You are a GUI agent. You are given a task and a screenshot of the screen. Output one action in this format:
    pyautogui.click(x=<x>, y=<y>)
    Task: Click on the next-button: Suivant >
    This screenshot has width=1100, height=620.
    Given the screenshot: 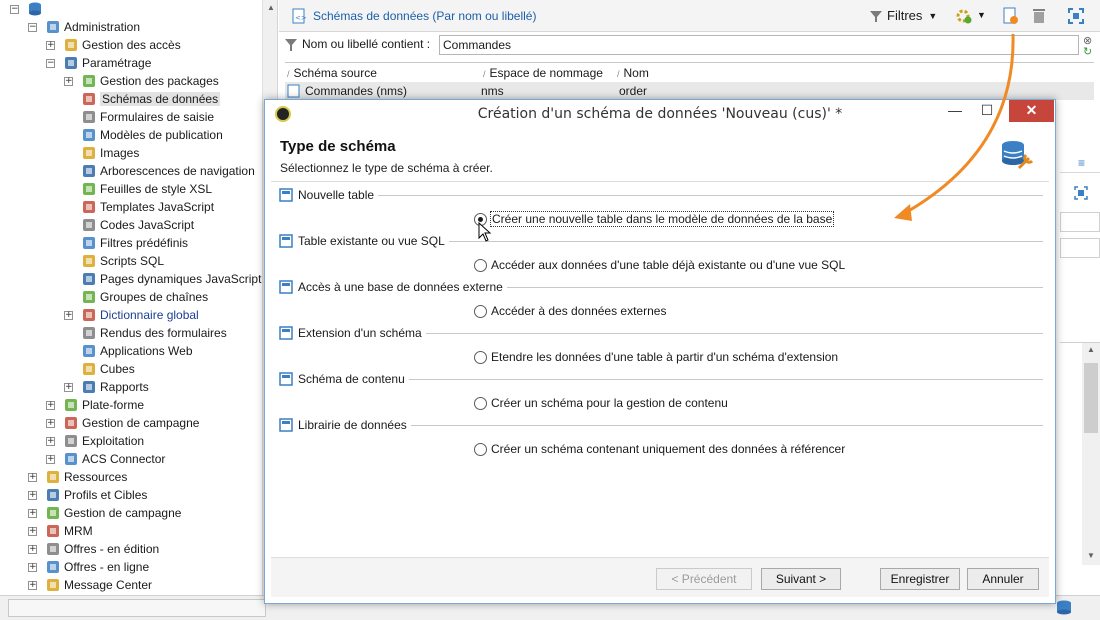 What is the action you would take?
    pyautogui.click(x=801, y=579)
    